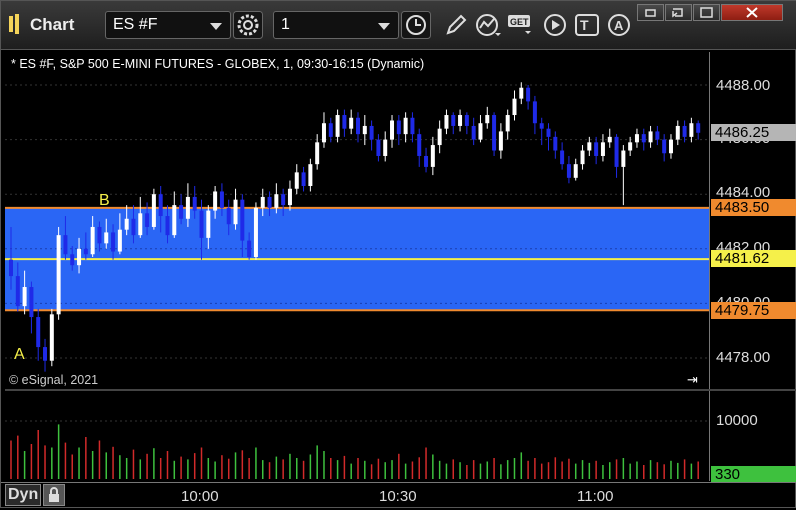 The width and height of the screenshot is (796, 510). Describe the element at coordinates (104, 200) in the screenshot. I see `annotation-b: B` at that location.